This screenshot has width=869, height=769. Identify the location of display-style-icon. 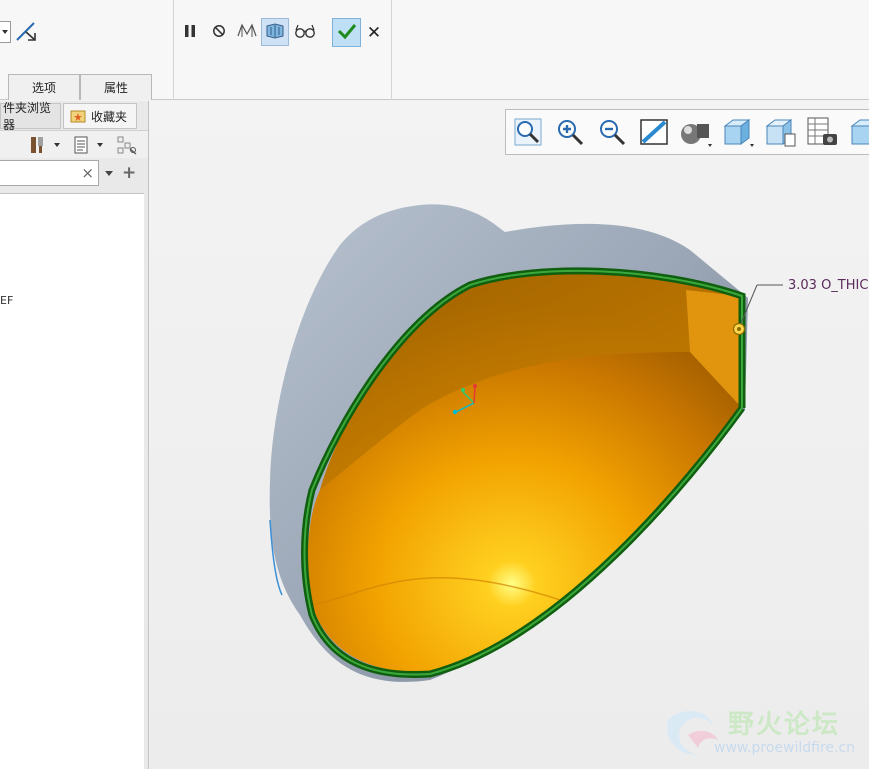
(696, 133).